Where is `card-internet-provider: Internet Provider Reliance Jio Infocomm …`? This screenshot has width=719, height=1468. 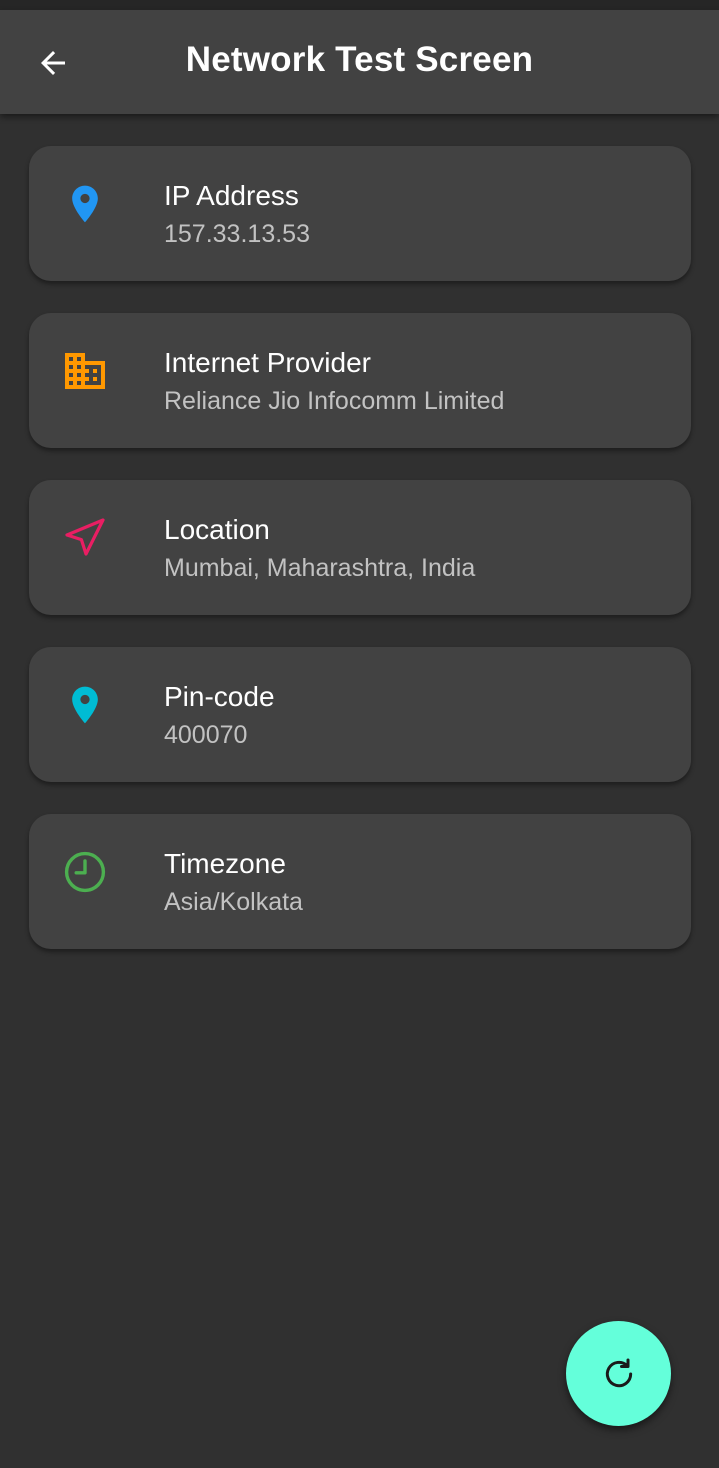
card-internet-provider: Internet Provider Reliance Jio Infocomm … is located at coordinates (360, 380).